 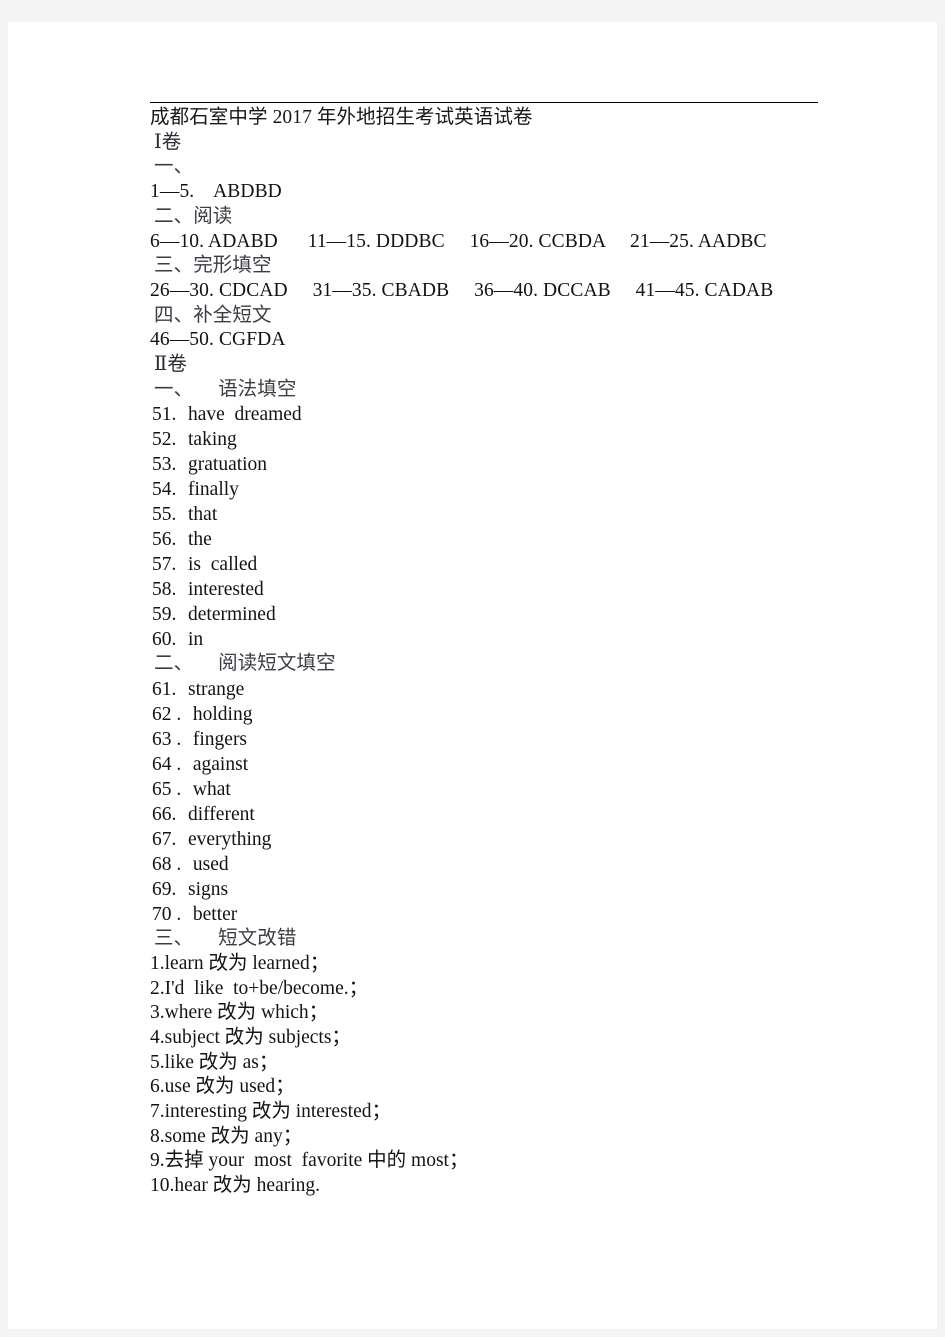 What do you see at coordinates (170, 365) in the screenshot?
I see `paper-two-label: Ⅱ卷` at bounding box center [170, 365].